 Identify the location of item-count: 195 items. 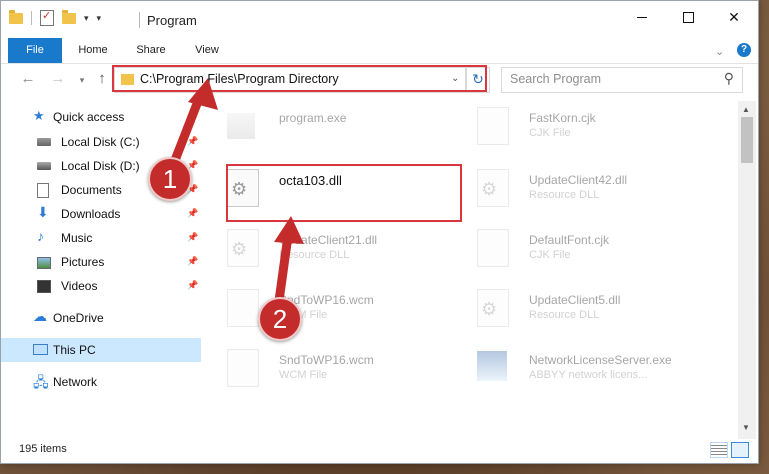
(43, 449).